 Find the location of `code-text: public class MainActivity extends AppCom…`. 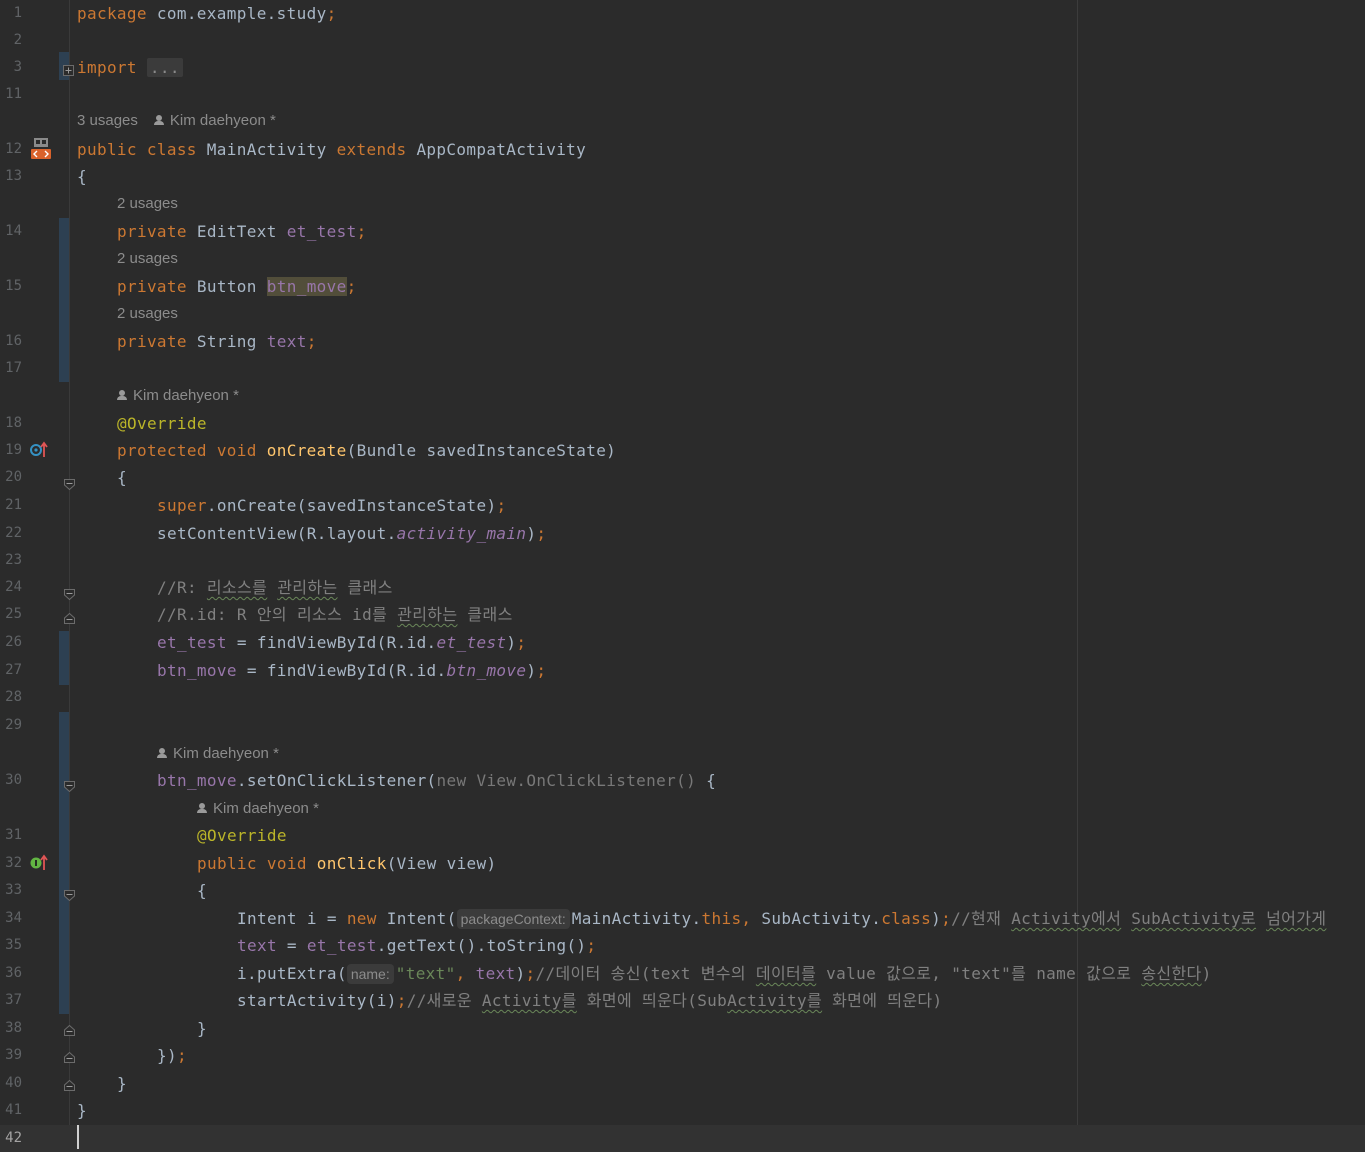

code-text: public class MainActivity extends AppCom… is located at coordinates (331, 149).